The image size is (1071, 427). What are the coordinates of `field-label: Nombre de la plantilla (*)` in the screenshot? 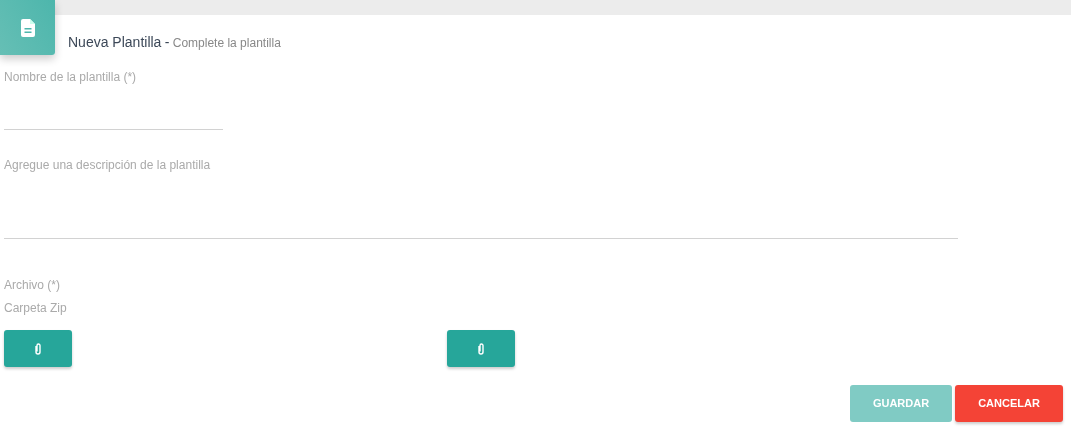 It's located at (71, 77).